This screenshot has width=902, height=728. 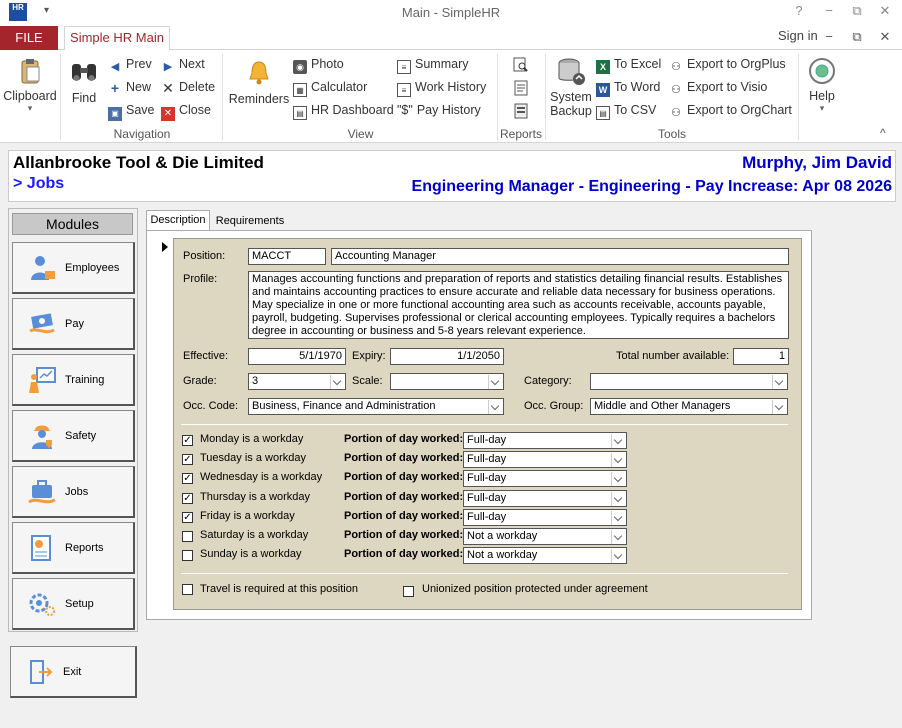 What do you see at coordinates (798, 35) in the screenshot?
I see `sign-in-link: Sign in` at bounding box center [798, 35].